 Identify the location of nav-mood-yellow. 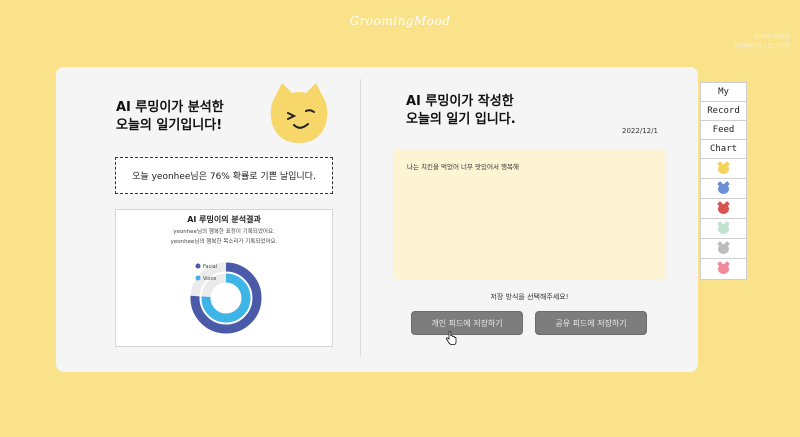
(723, 169).